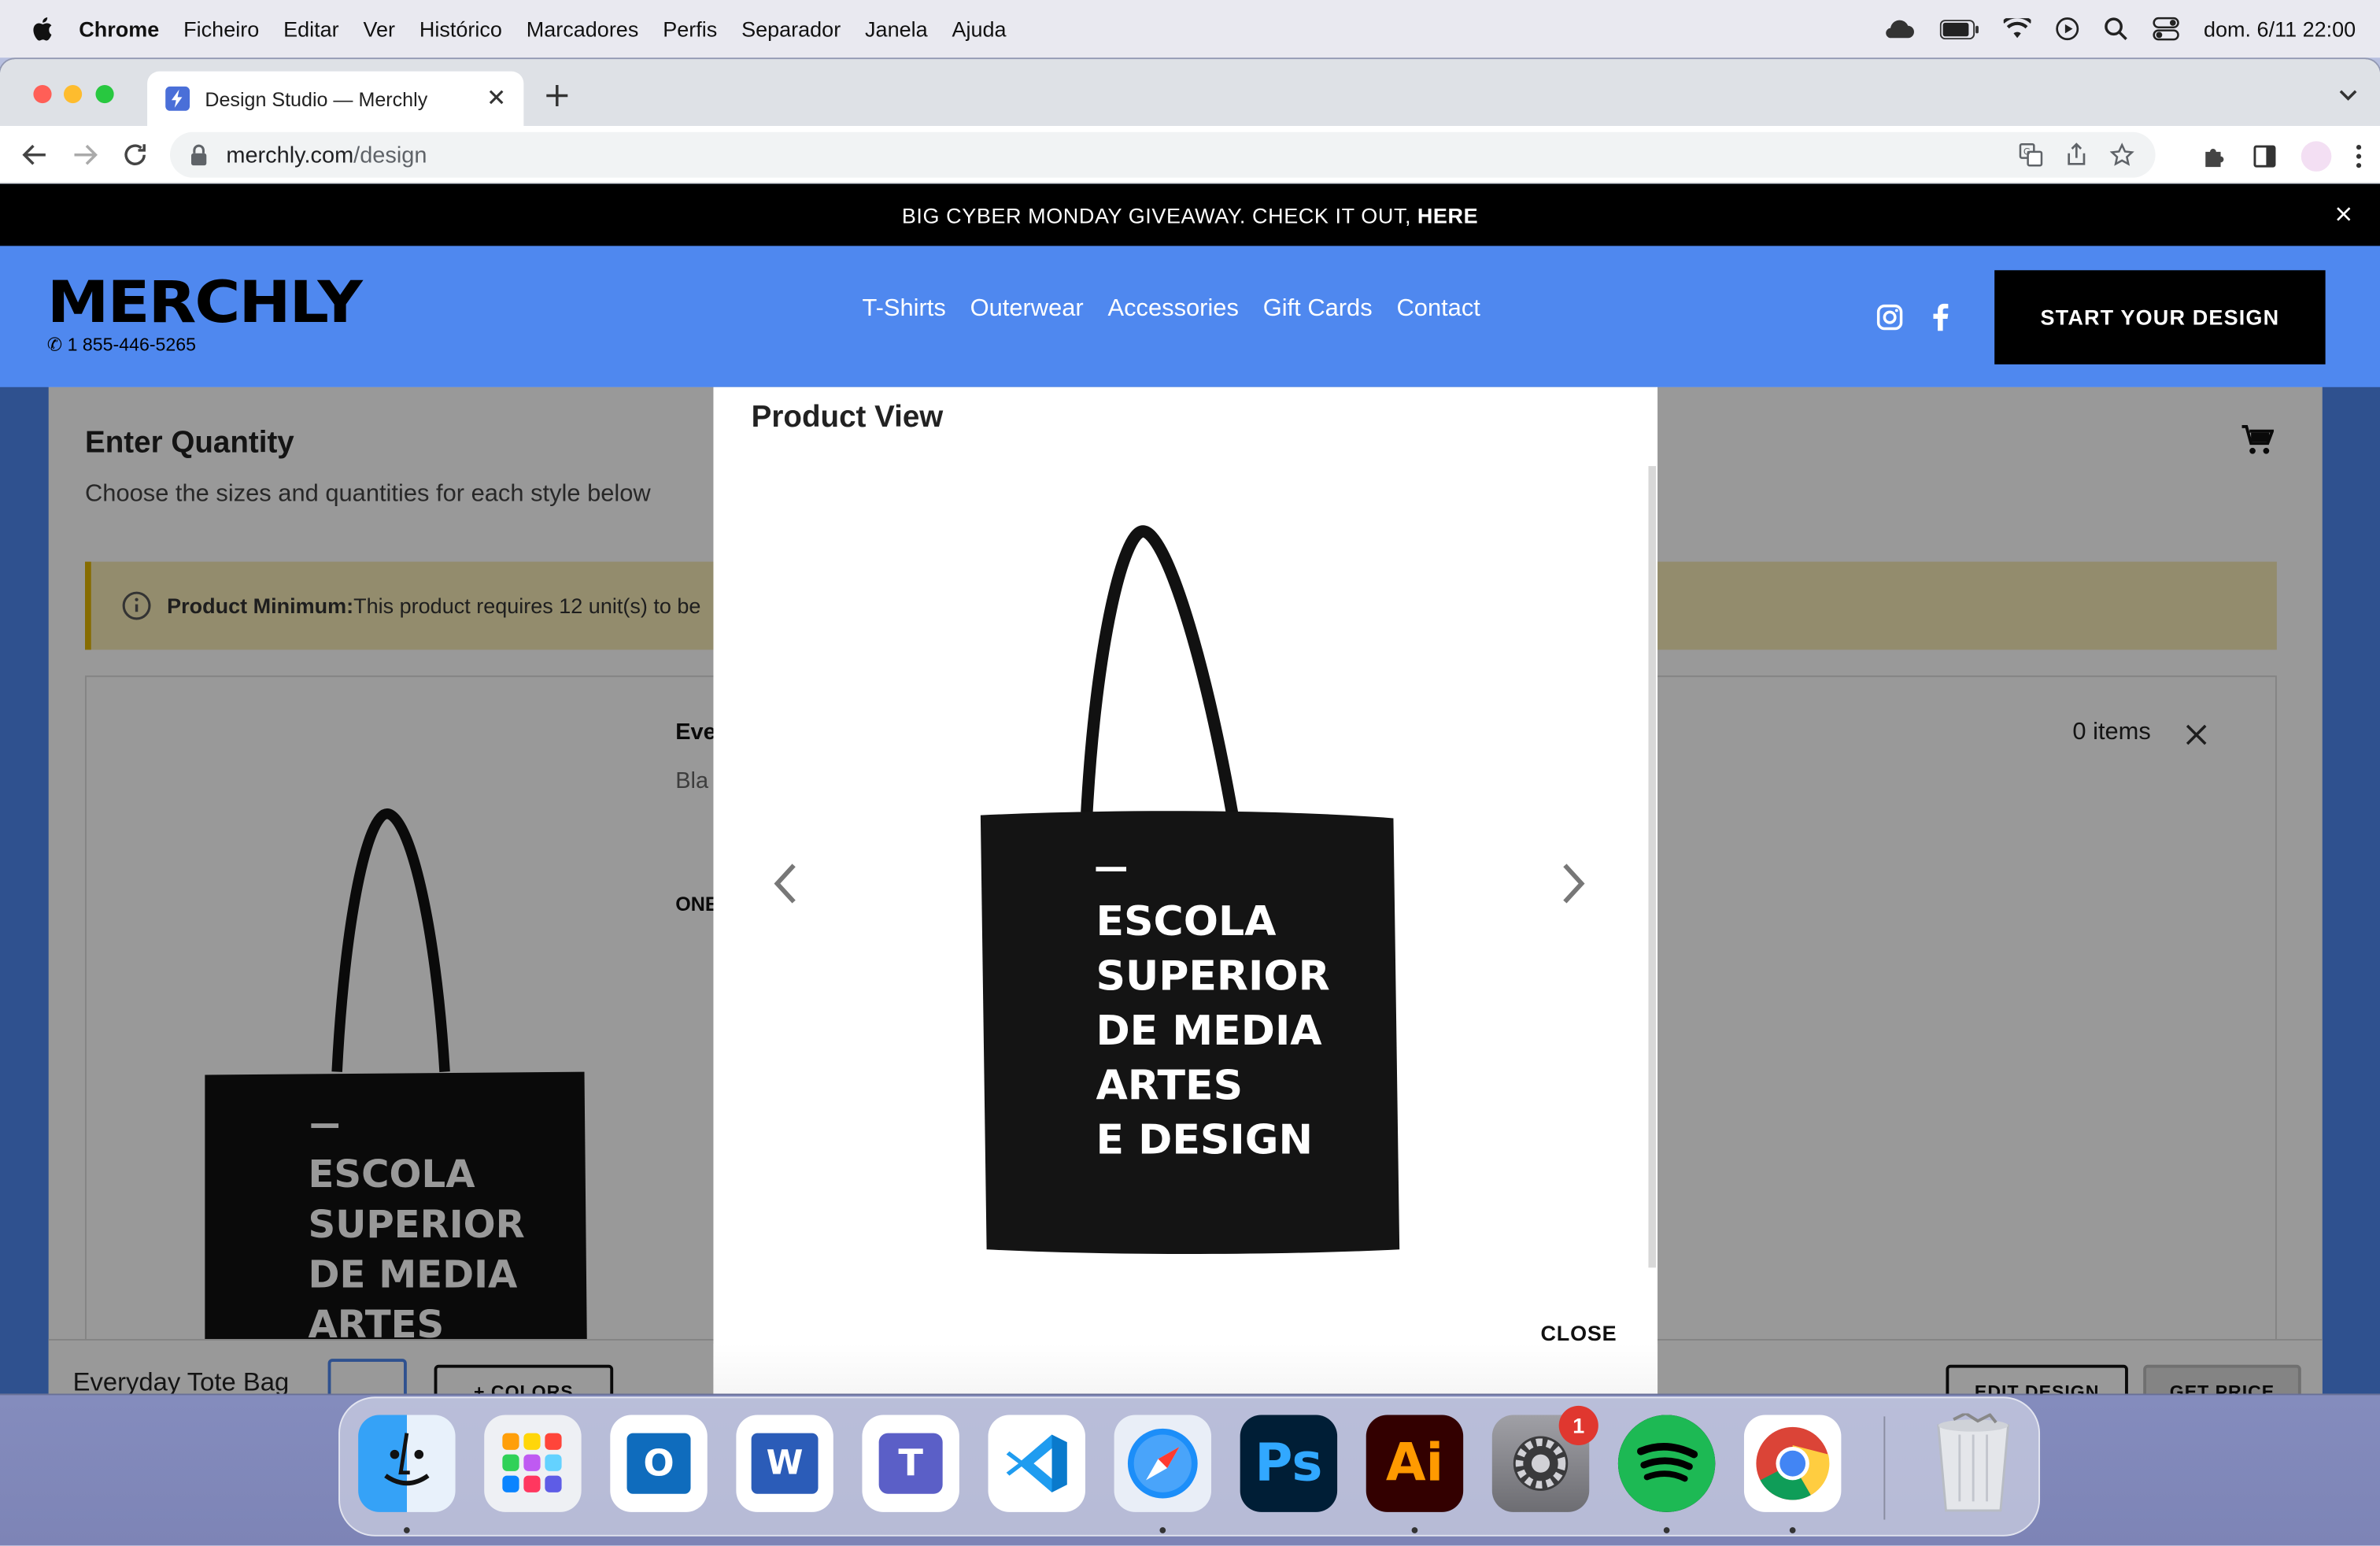 This screenshot has width=2380, height=1546. Describe the element at coordinates (135, 154) in the screenshot. I see `reload-icon` at that location.